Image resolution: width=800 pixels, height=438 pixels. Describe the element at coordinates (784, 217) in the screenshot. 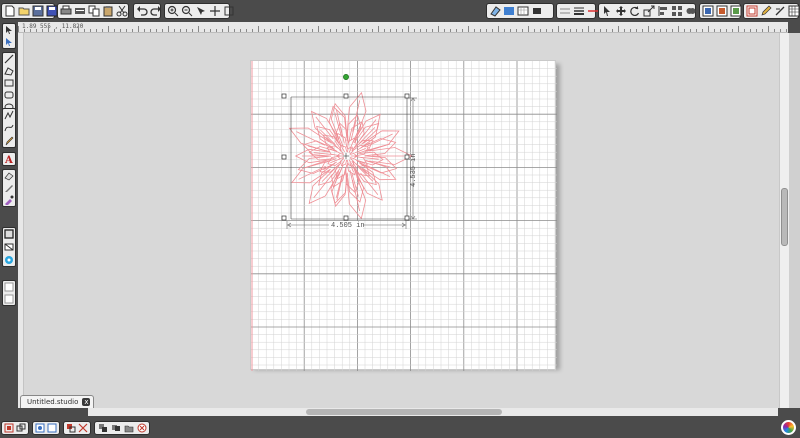

I see `vertical-scroll-thumb` at that location.